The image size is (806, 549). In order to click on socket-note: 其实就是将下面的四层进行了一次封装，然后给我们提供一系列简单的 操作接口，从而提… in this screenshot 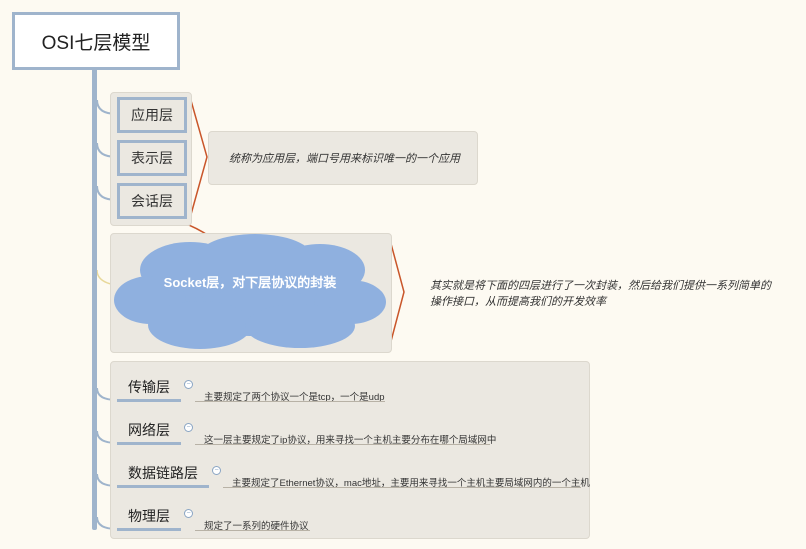, I will do `click(605, 294)`.